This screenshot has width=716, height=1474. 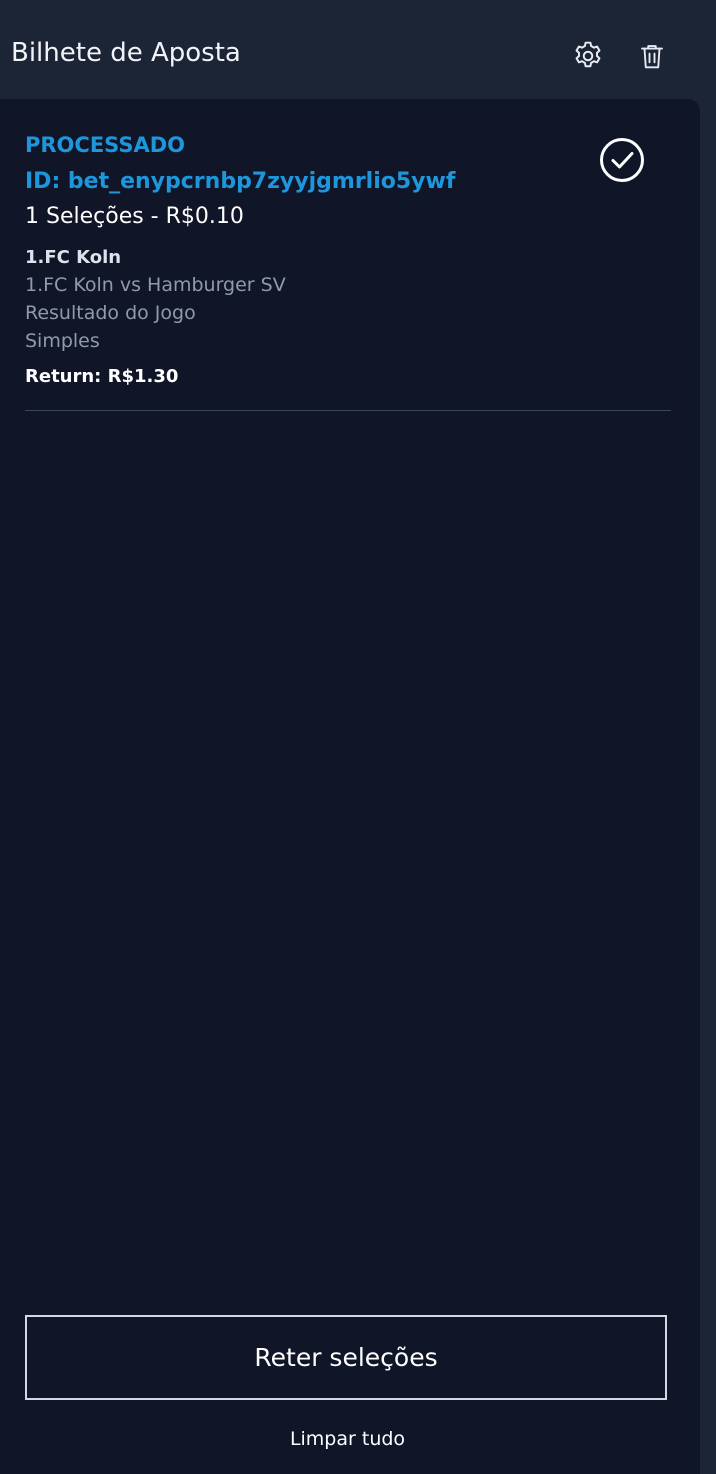 What do you see at coordinates (347, 1439) in the screenshot?
I see `clear-all-button: Limpar tudo` at bounding box center [347, 1439].